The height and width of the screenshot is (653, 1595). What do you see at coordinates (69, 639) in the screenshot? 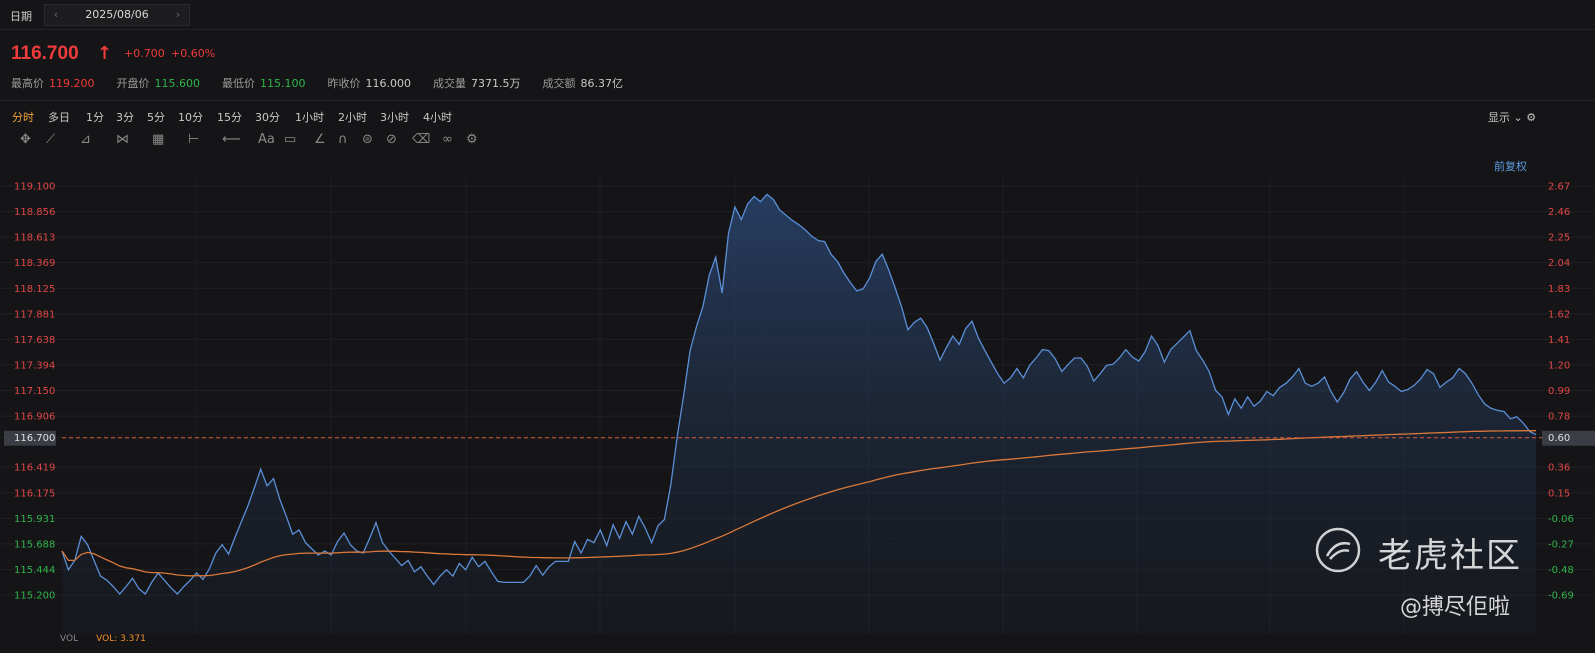
I see `vol-label: VOL` at bounding box center [69, 639].